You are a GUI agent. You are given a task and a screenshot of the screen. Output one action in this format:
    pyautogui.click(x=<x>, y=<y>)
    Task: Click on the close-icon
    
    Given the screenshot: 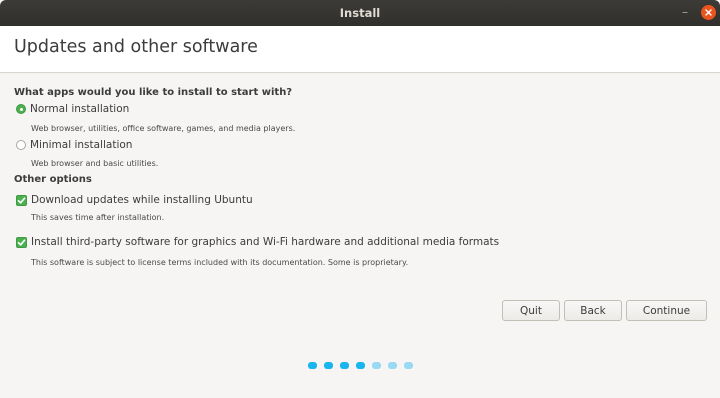 What is the action you would take?
    pyautogui.click(x=708, y=12)
    